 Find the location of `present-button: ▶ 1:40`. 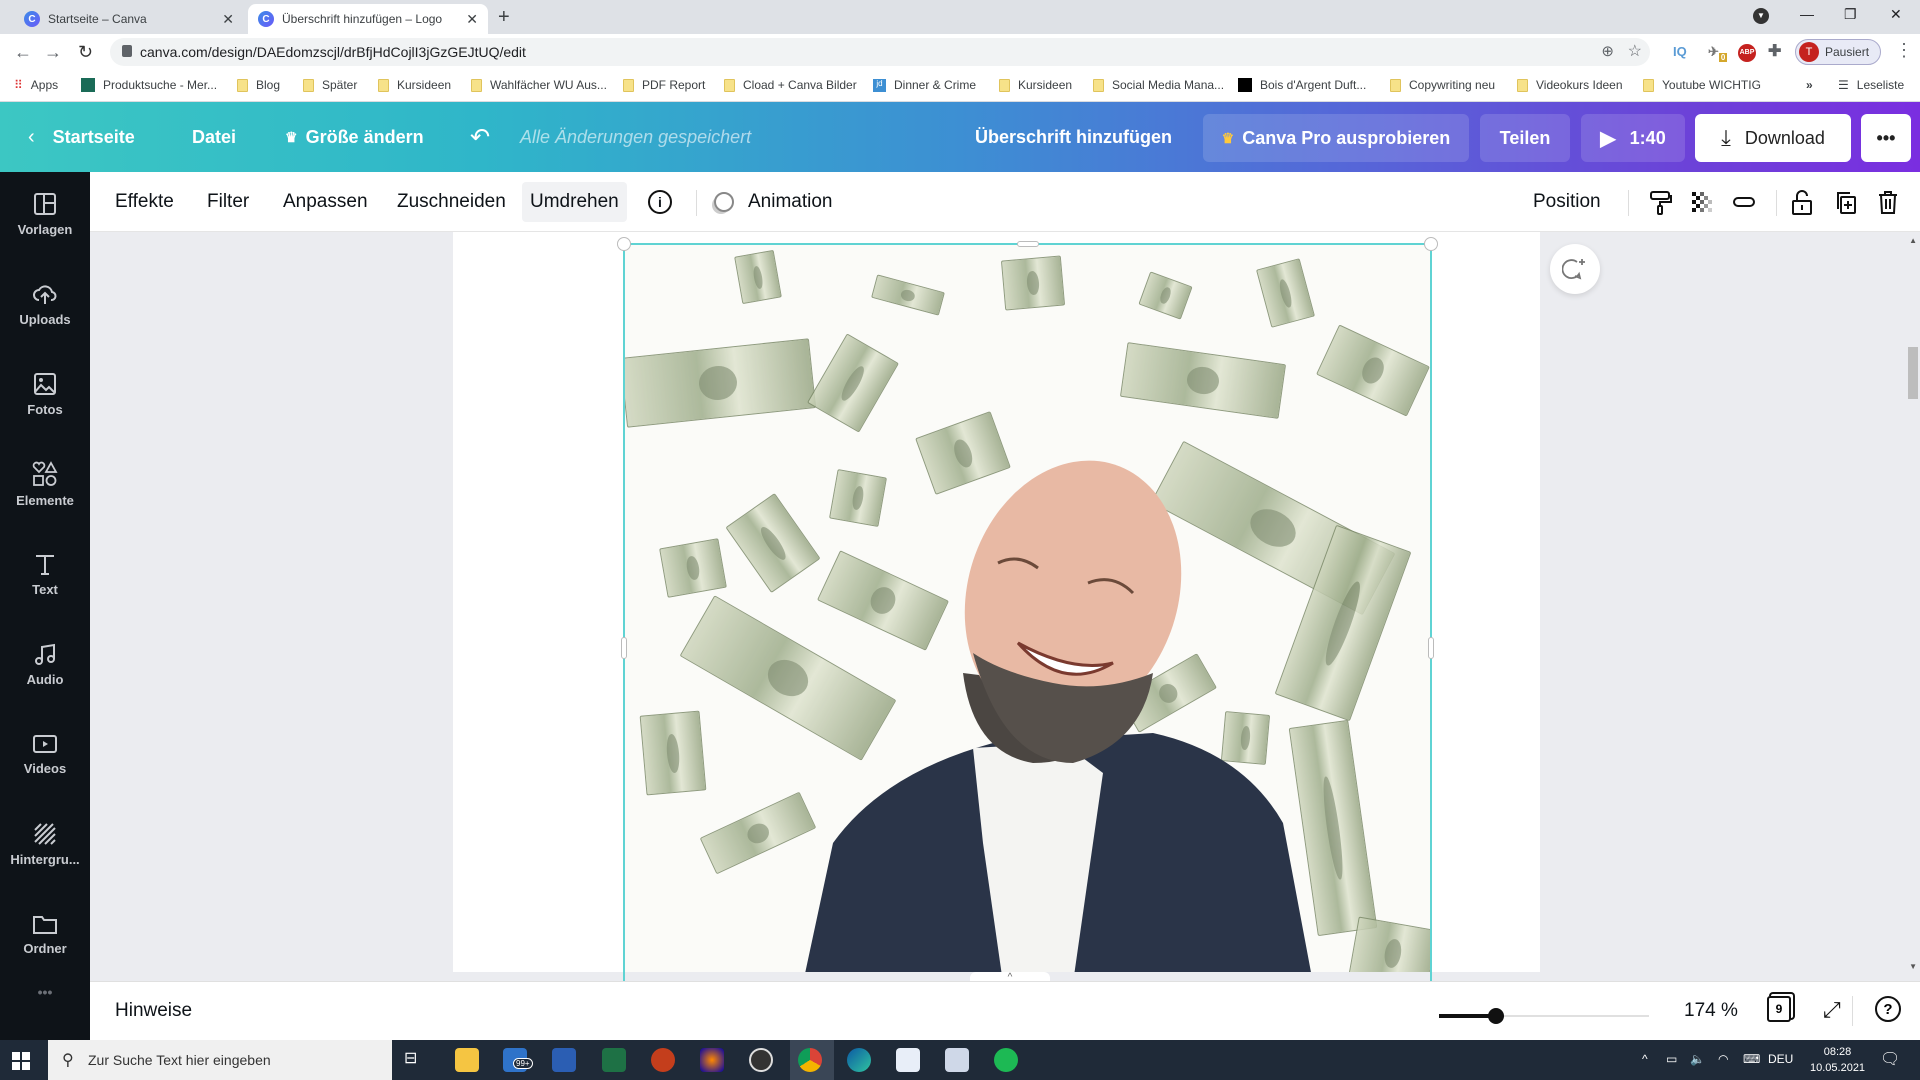

present-button: ▶ 1:40 is located at coordinates (1633, 138).